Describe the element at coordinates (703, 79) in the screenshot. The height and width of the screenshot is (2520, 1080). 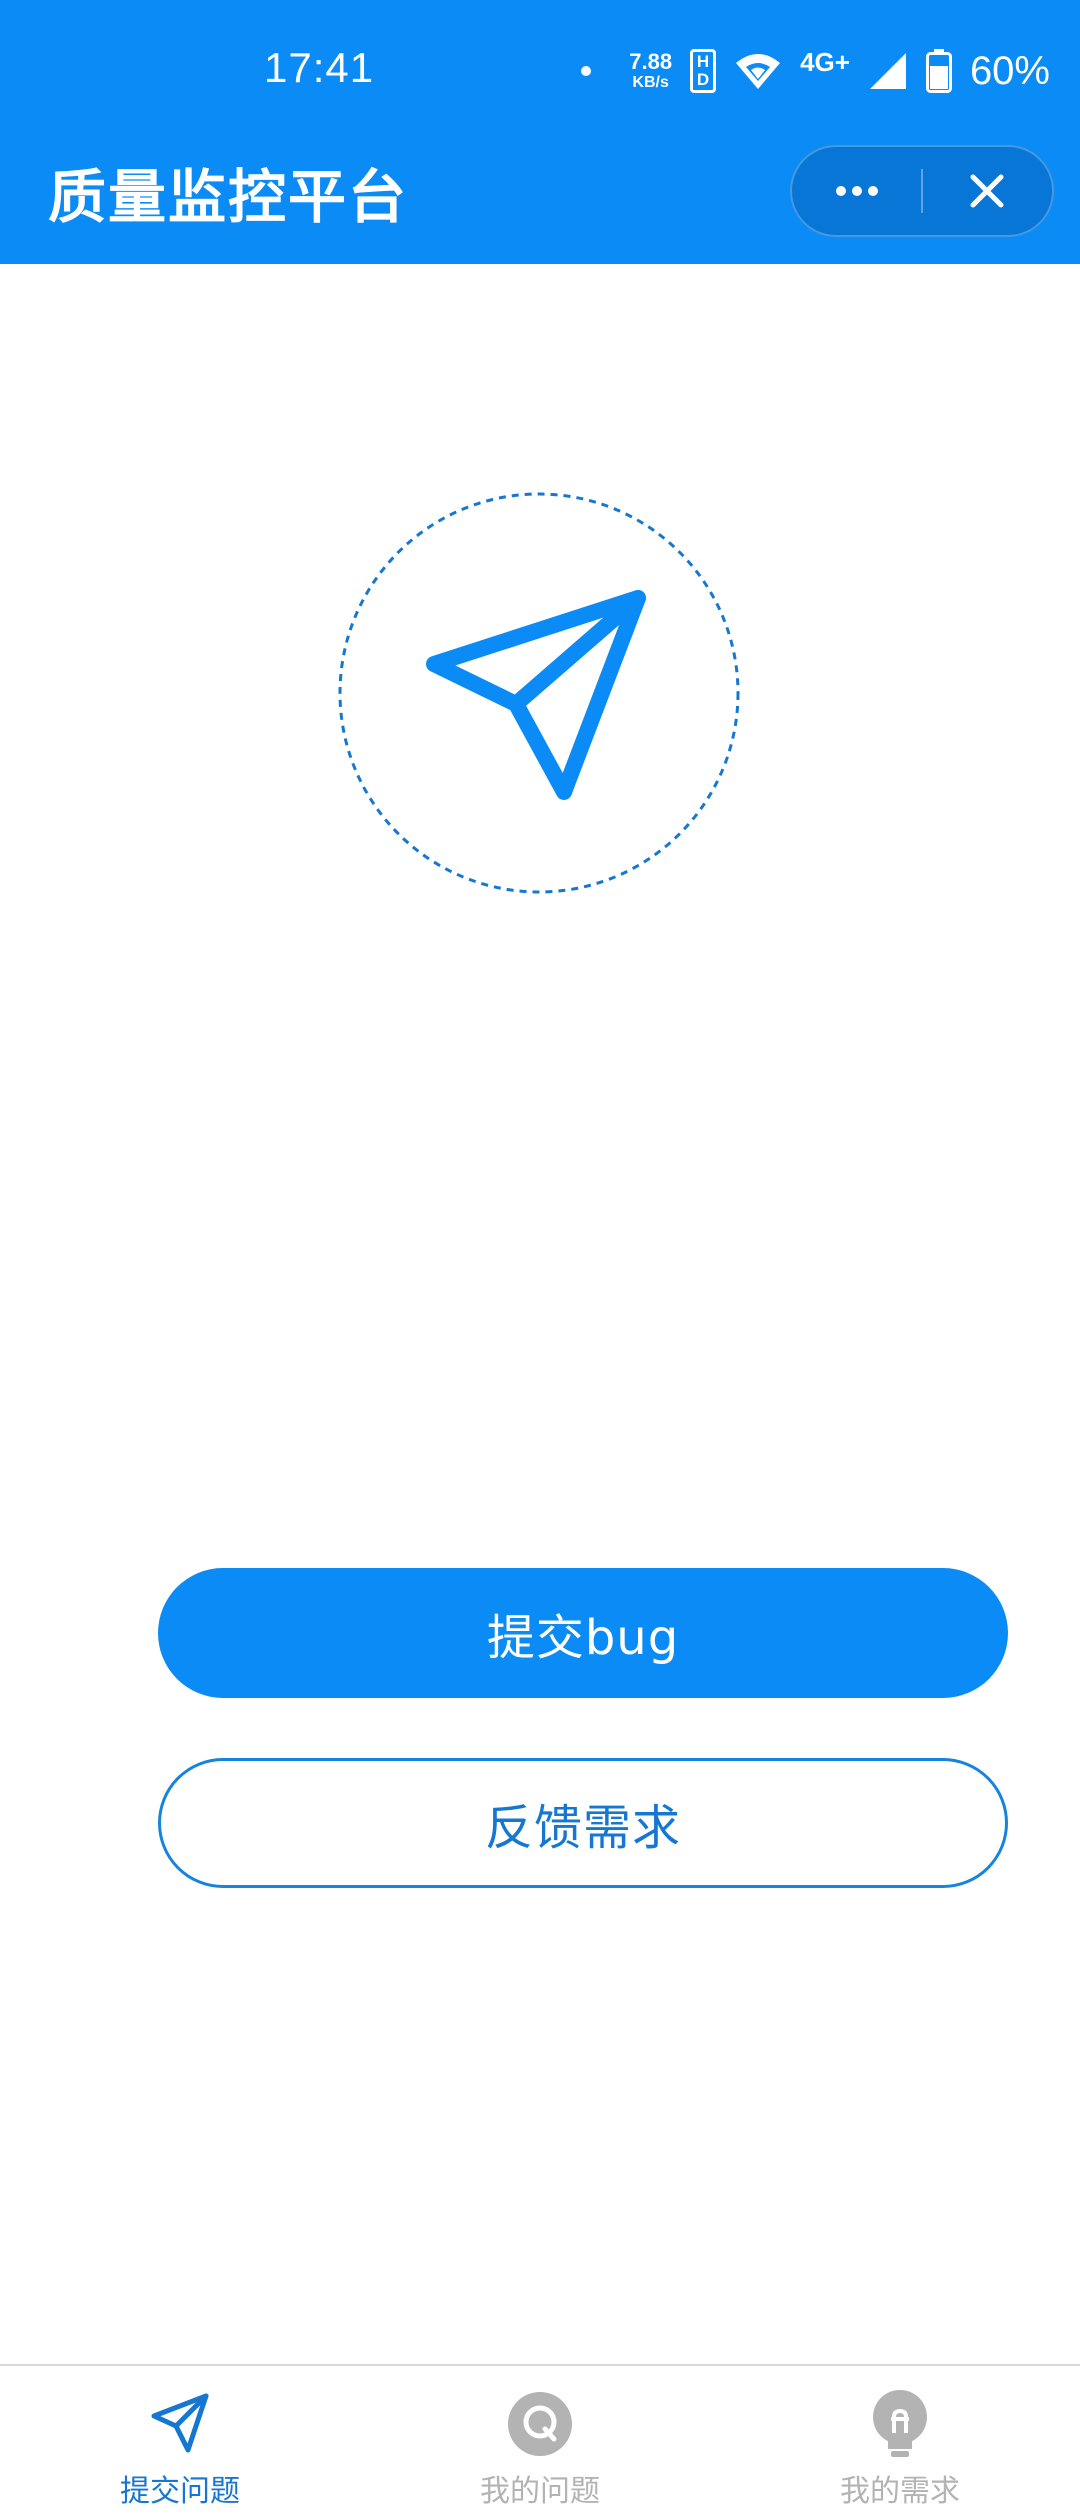
I see `hd-label-bottom: D` at that location.